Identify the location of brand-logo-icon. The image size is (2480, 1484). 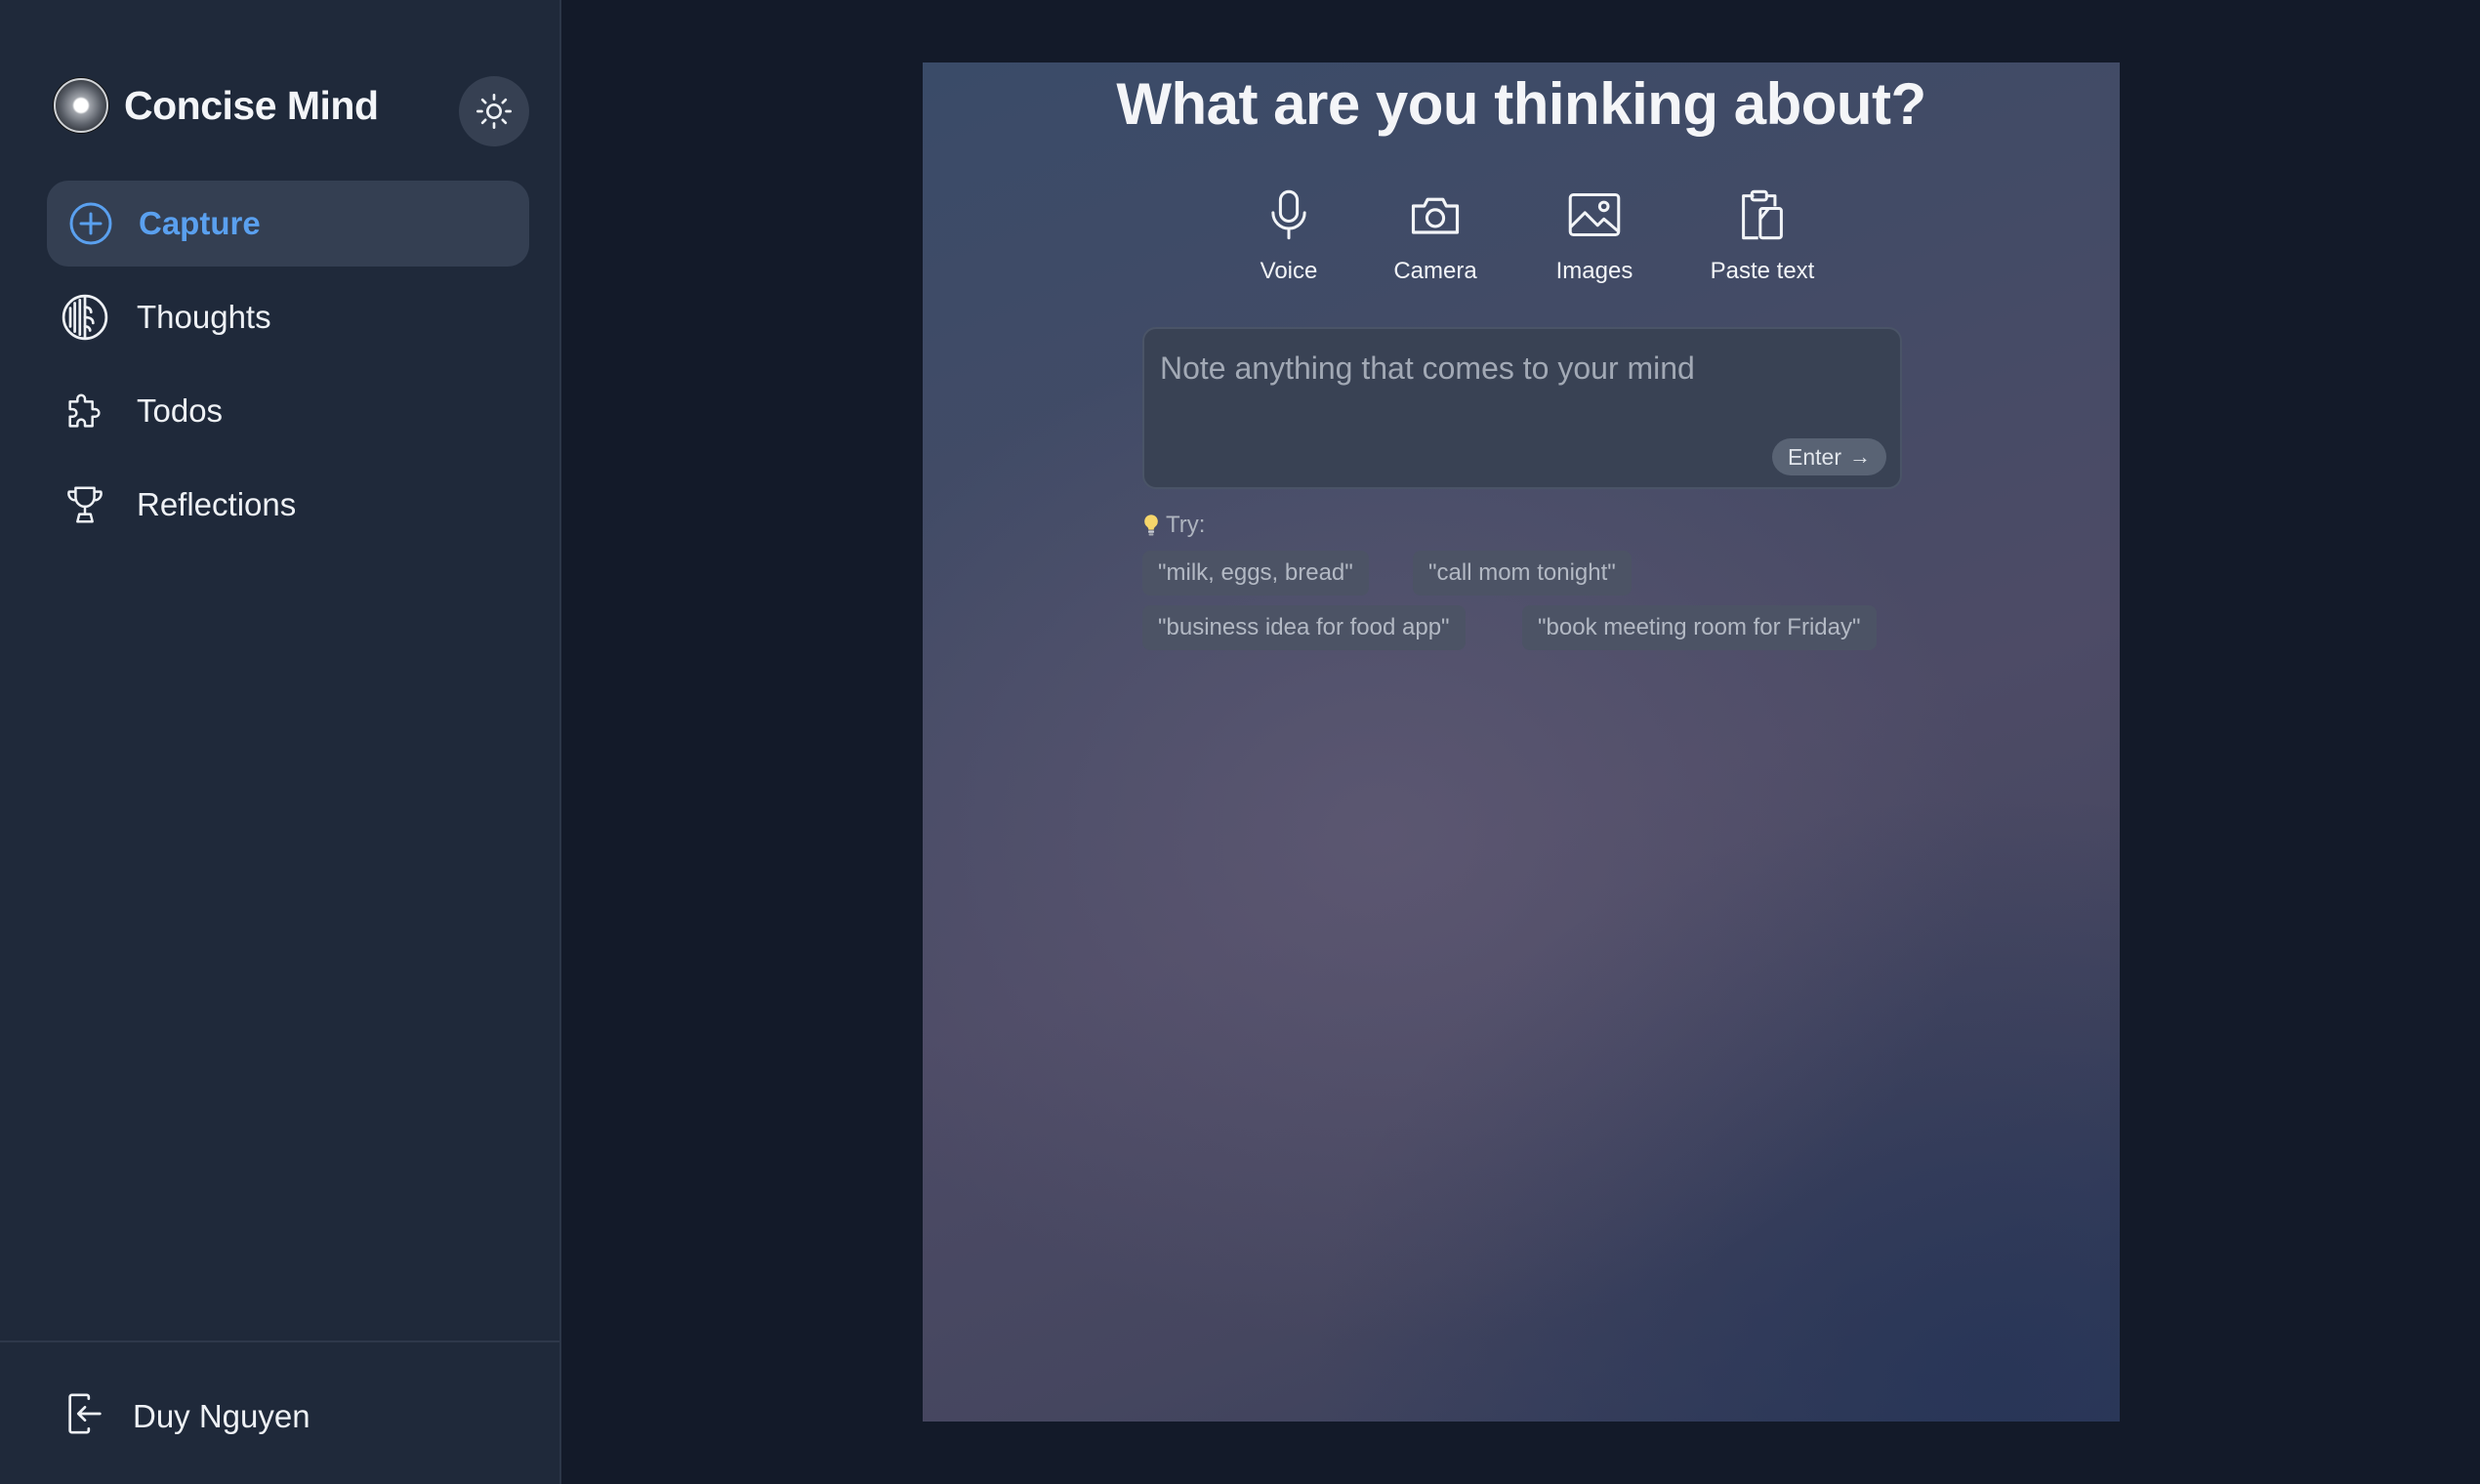
(81, 106).